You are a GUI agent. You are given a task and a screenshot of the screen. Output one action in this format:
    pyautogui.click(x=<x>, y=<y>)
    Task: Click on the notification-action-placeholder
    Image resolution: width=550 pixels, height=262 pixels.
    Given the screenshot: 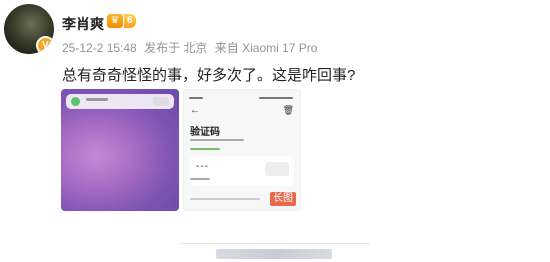 What is the action you would take?
    pyautogui.click(x=161, y=101)
    